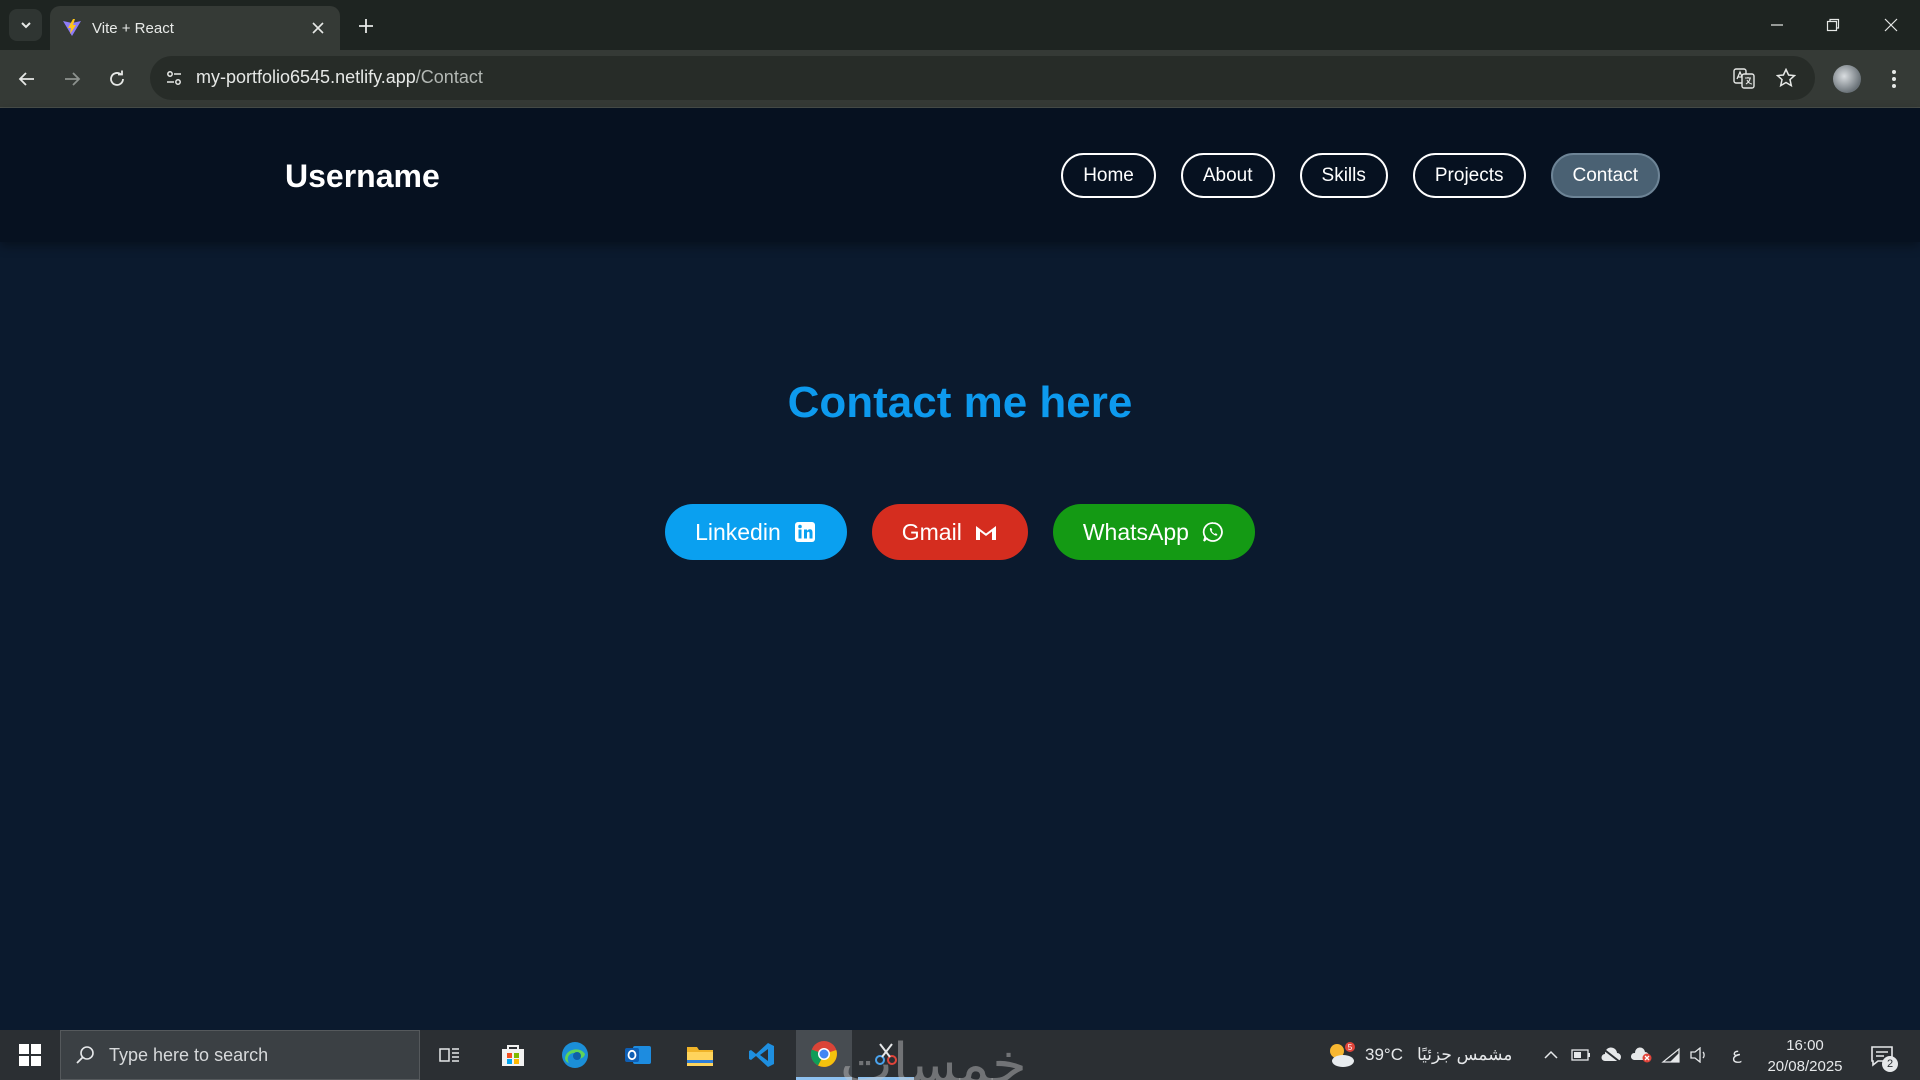 The width and height of the screenshot is (1920, 1080). Describe the element at coordinates (933, 1056) in the screenshot. I see `watermark-logo: خمسات` at that location.